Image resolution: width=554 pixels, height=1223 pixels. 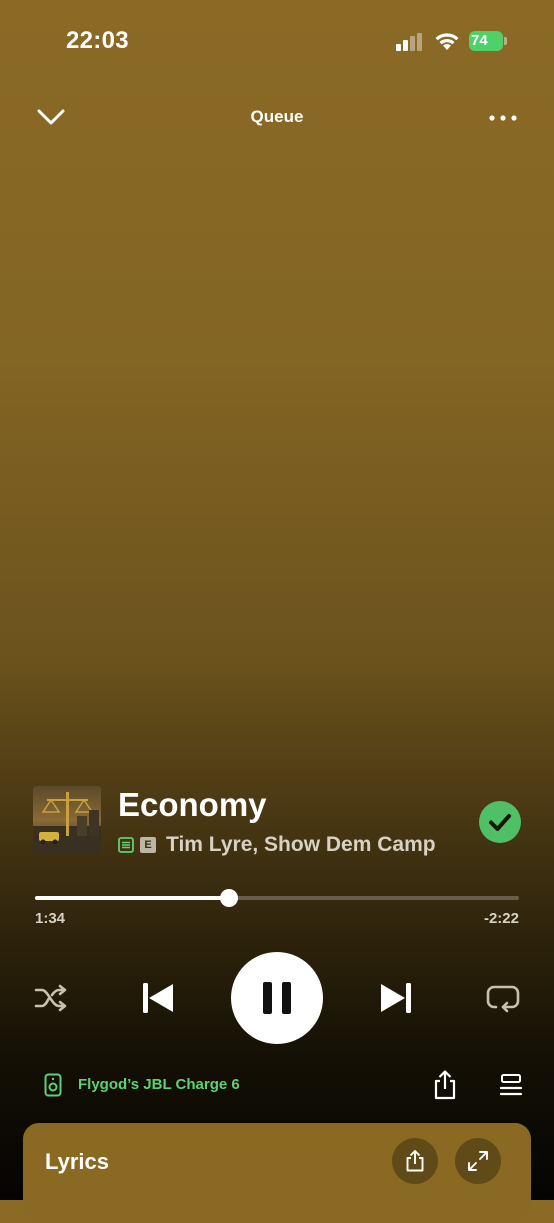 I want to click on pause-icon, so click(x=277, y=998).